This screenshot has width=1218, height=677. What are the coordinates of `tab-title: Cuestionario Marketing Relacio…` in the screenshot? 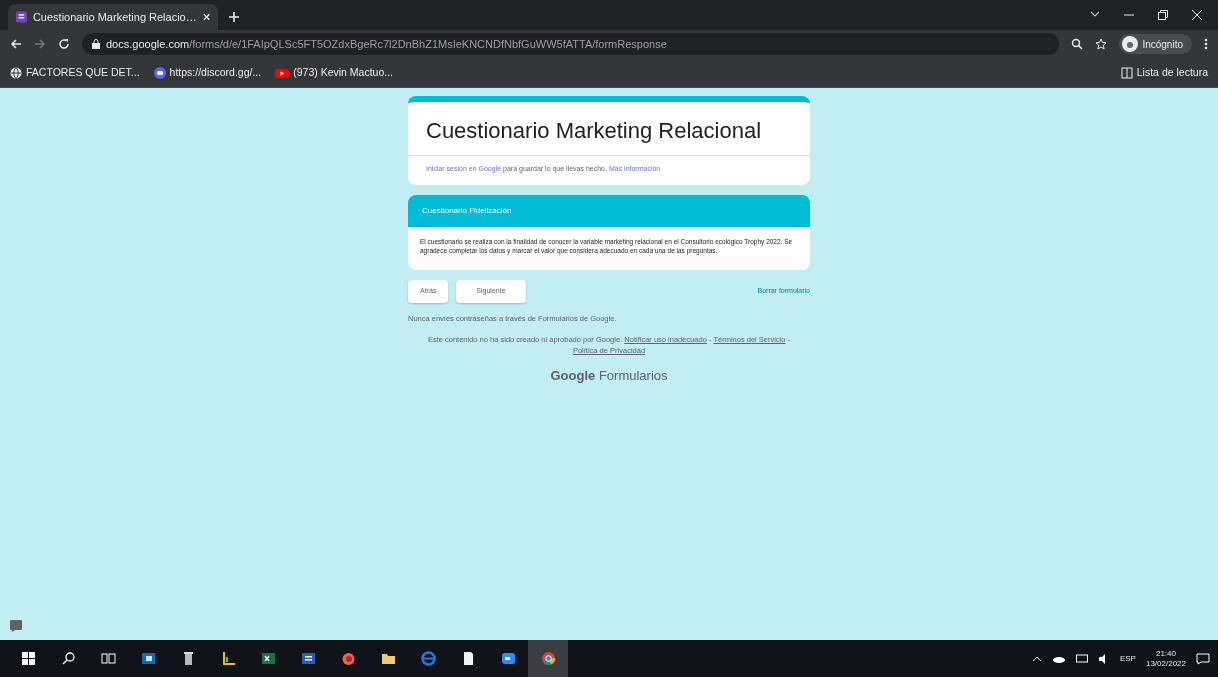 It's located at (114, 17).